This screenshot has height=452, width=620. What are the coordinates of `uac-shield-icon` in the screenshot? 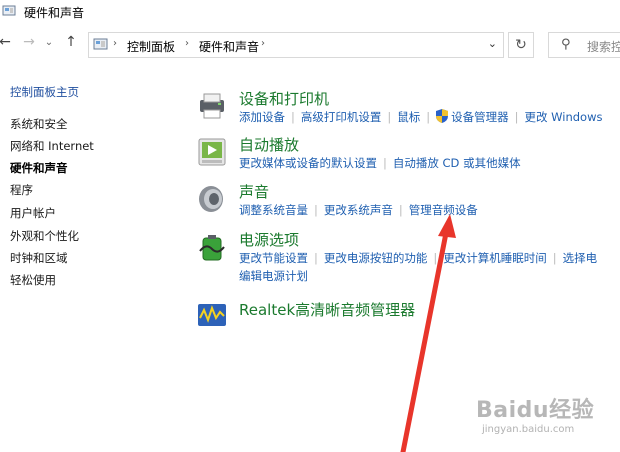 It's located at (442, 116).